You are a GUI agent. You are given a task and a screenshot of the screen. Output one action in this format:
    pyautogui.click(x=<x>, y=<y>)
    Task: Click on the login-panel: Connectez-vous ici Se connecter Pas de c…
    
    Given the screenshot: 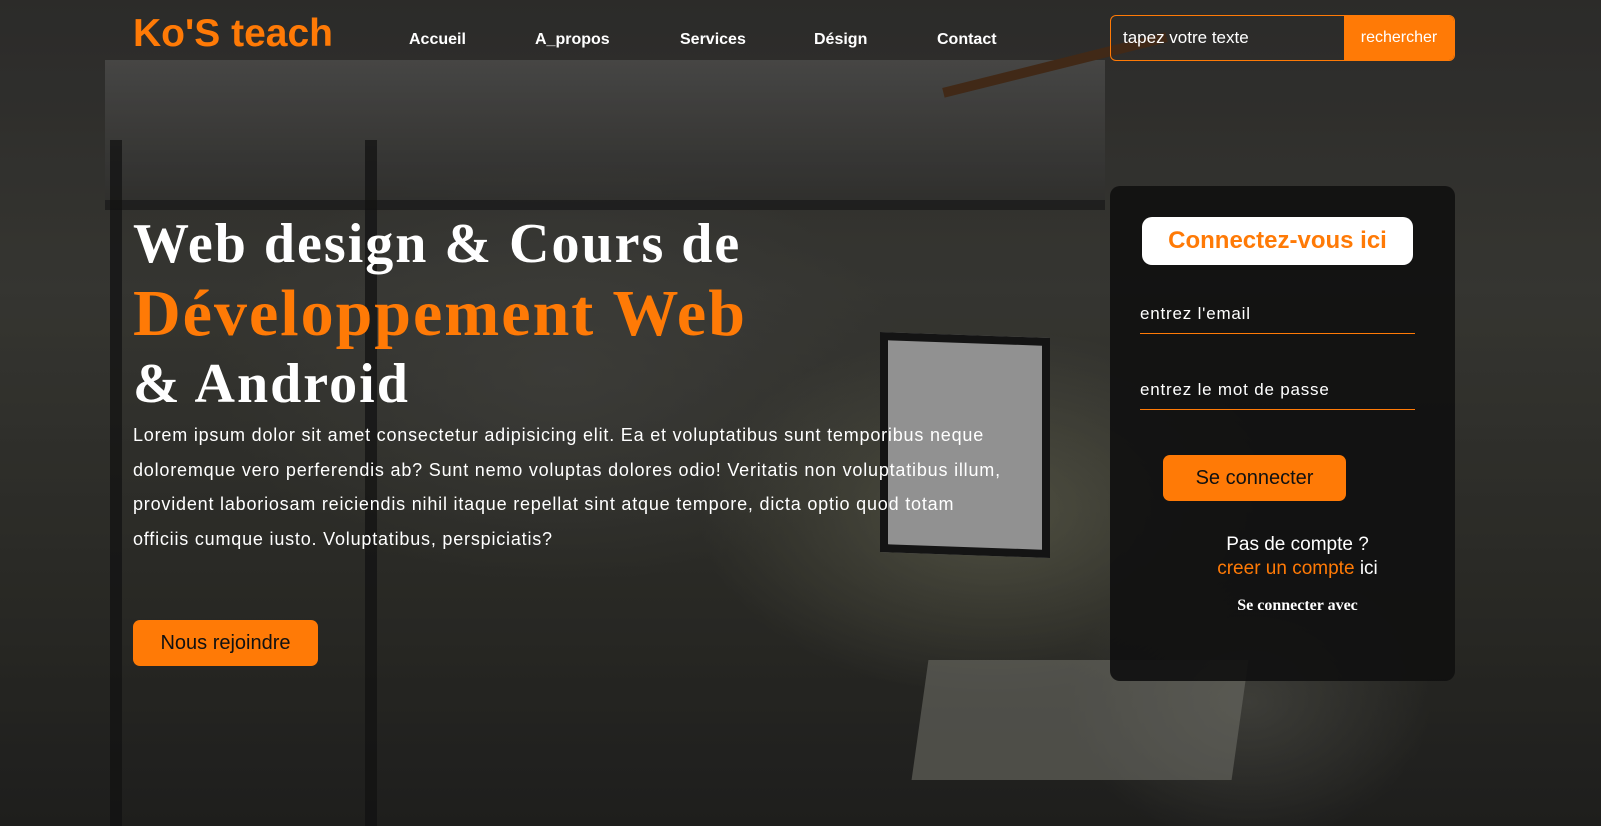 What is the action you would take?
    pyautogui.click(x=1282, y=433)
    